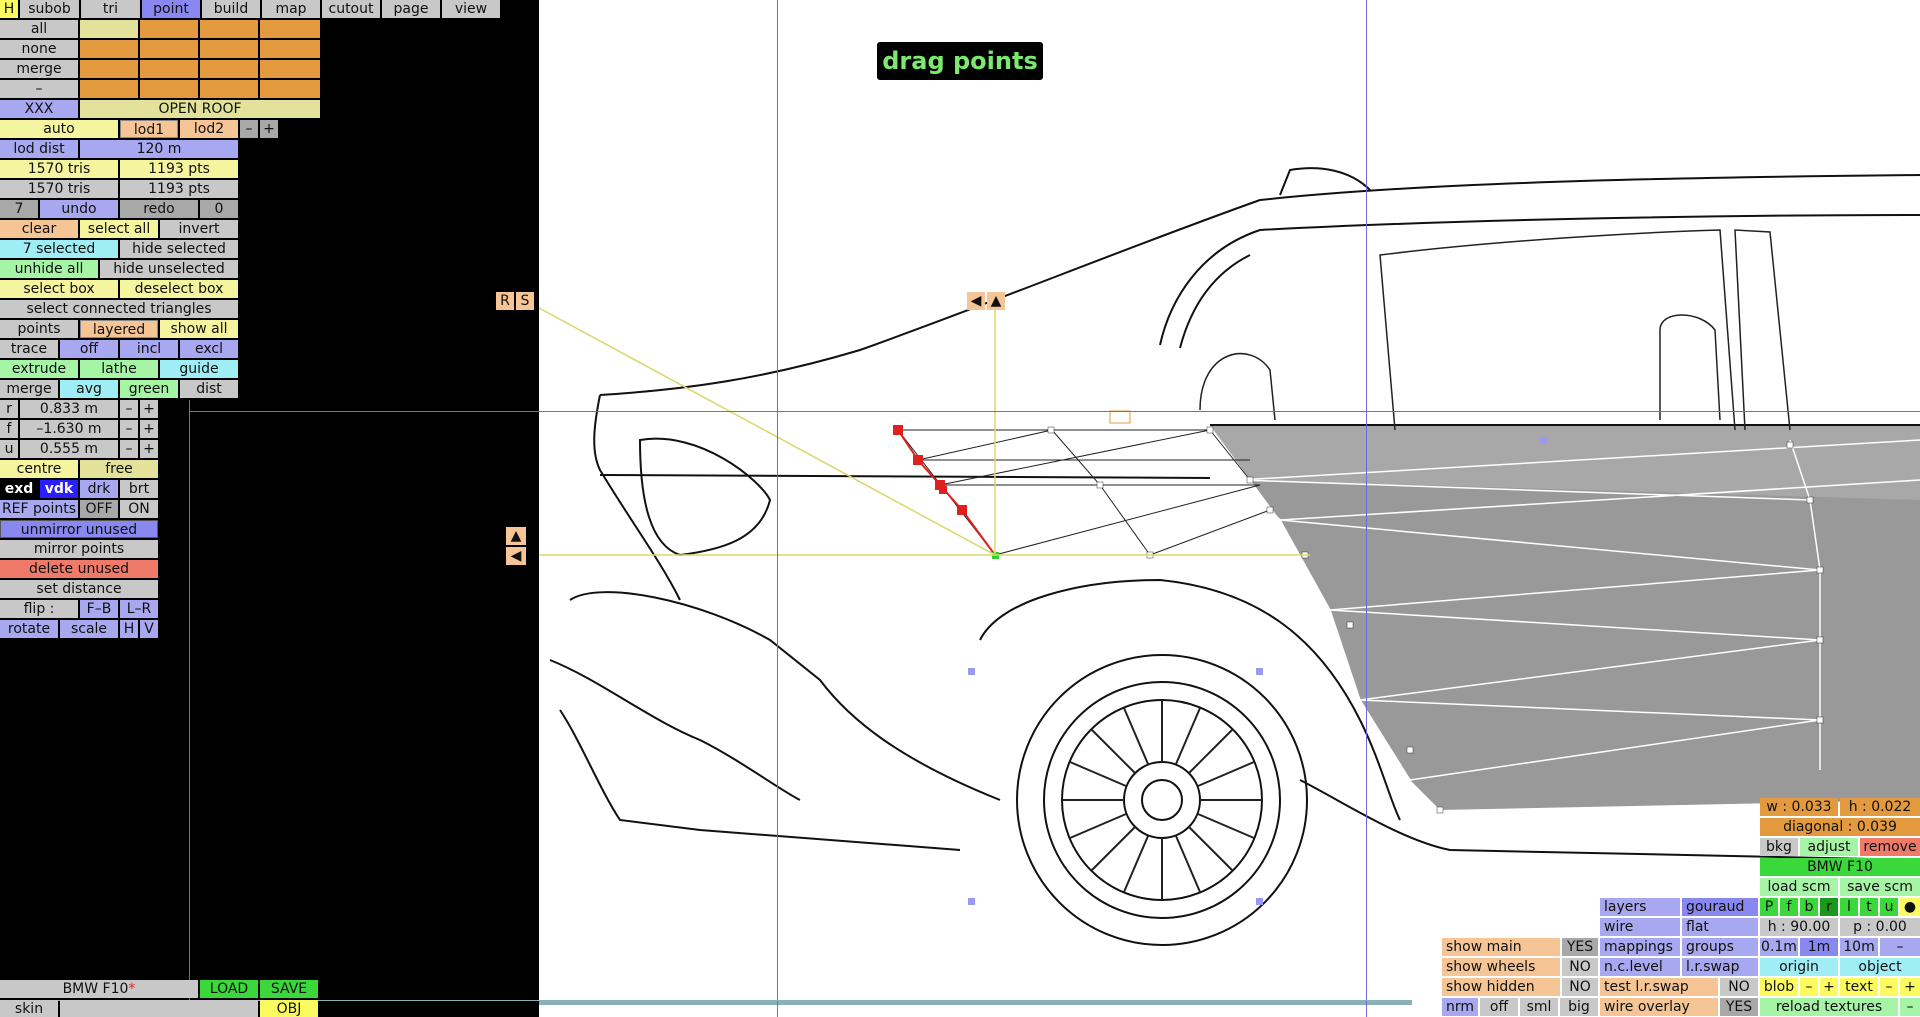 The width and height of the screenshot is (1920, 1017). Describe the element at coordinates (411, 9) in the screenshot. I see `tab-page: page` at that location.